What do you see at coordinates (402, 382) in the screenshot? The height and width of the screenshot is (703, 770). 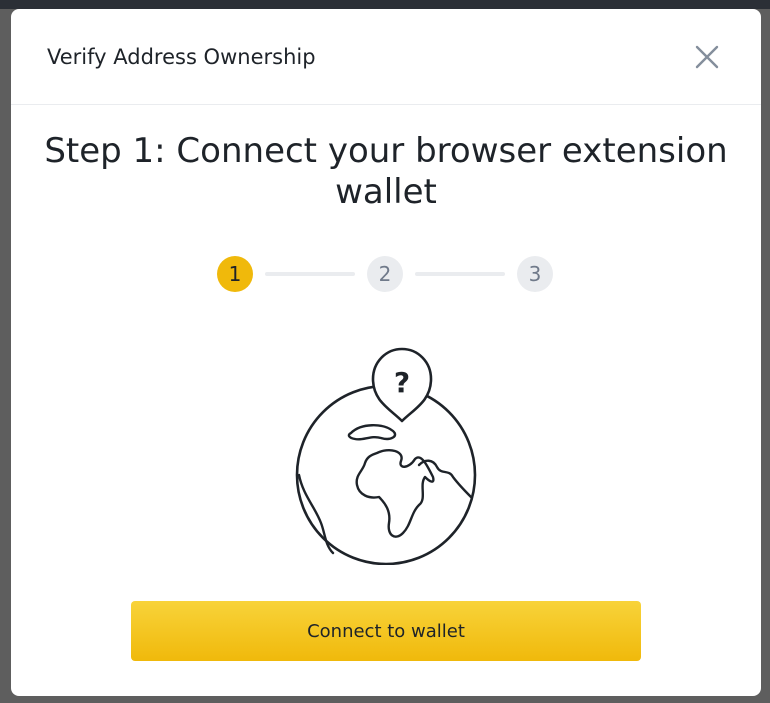 I see `pin-question-mark: ?` at bounding box center [402, 382].